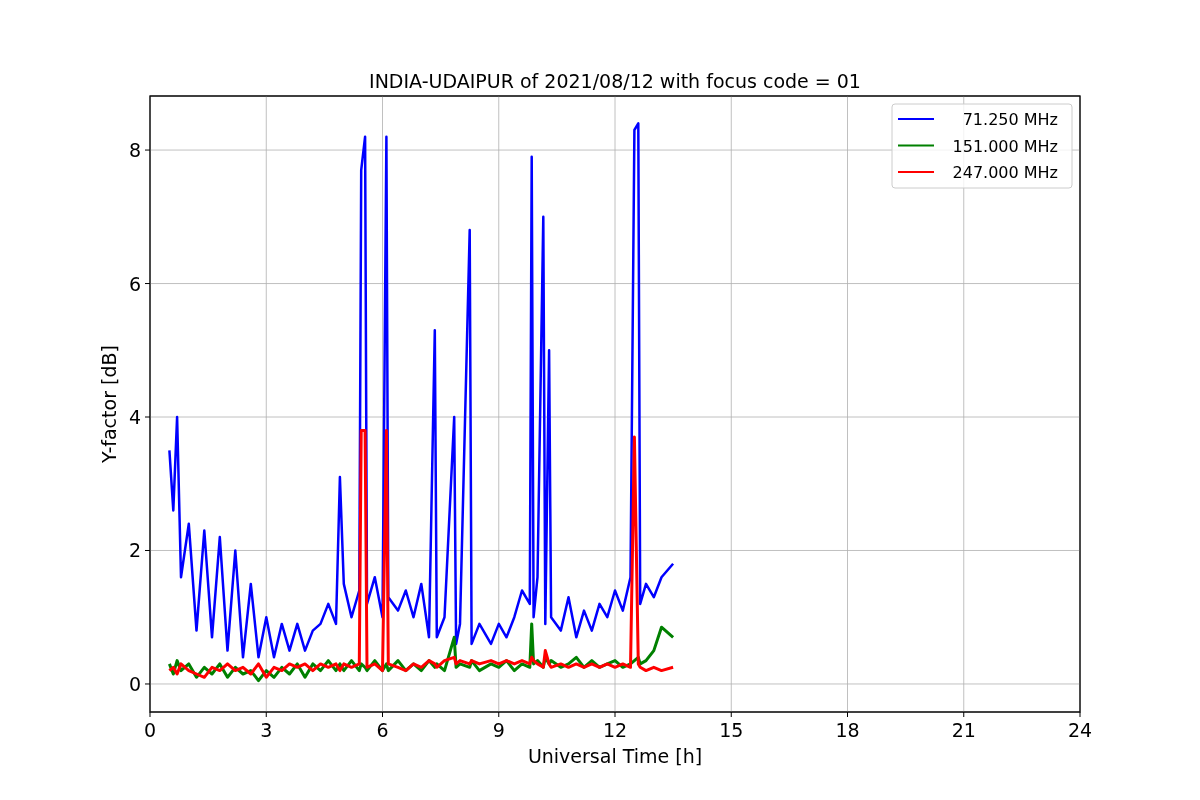 The image size is (1200, 800). What do you see at coordinates (847, 730) in the screenshot?
I see `x-tick-label: 18` at bounding box center [847, 730].